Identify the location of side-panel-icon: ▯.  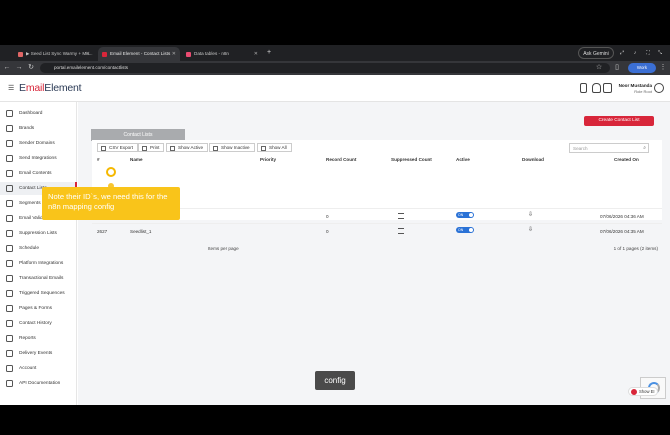
(617, 68).